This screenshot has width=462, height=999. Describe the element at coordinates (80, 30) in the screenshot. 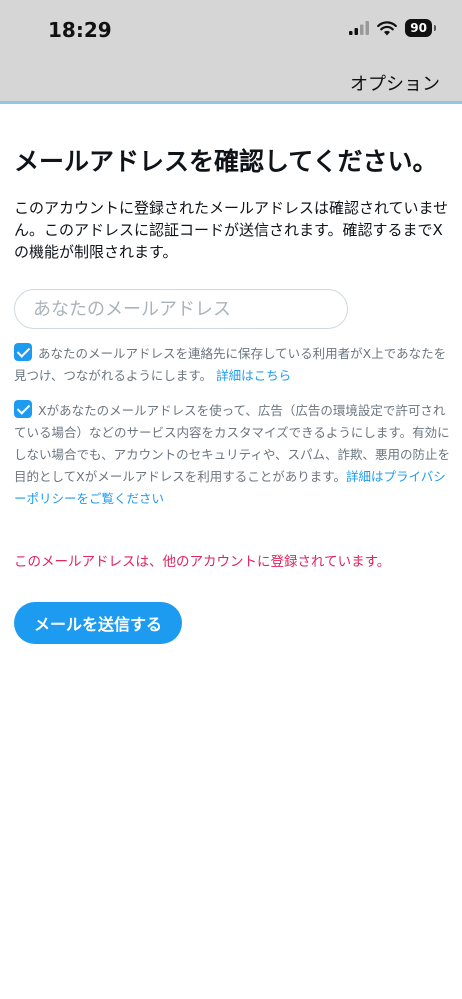

I see `status-time: 18:29` at that location.